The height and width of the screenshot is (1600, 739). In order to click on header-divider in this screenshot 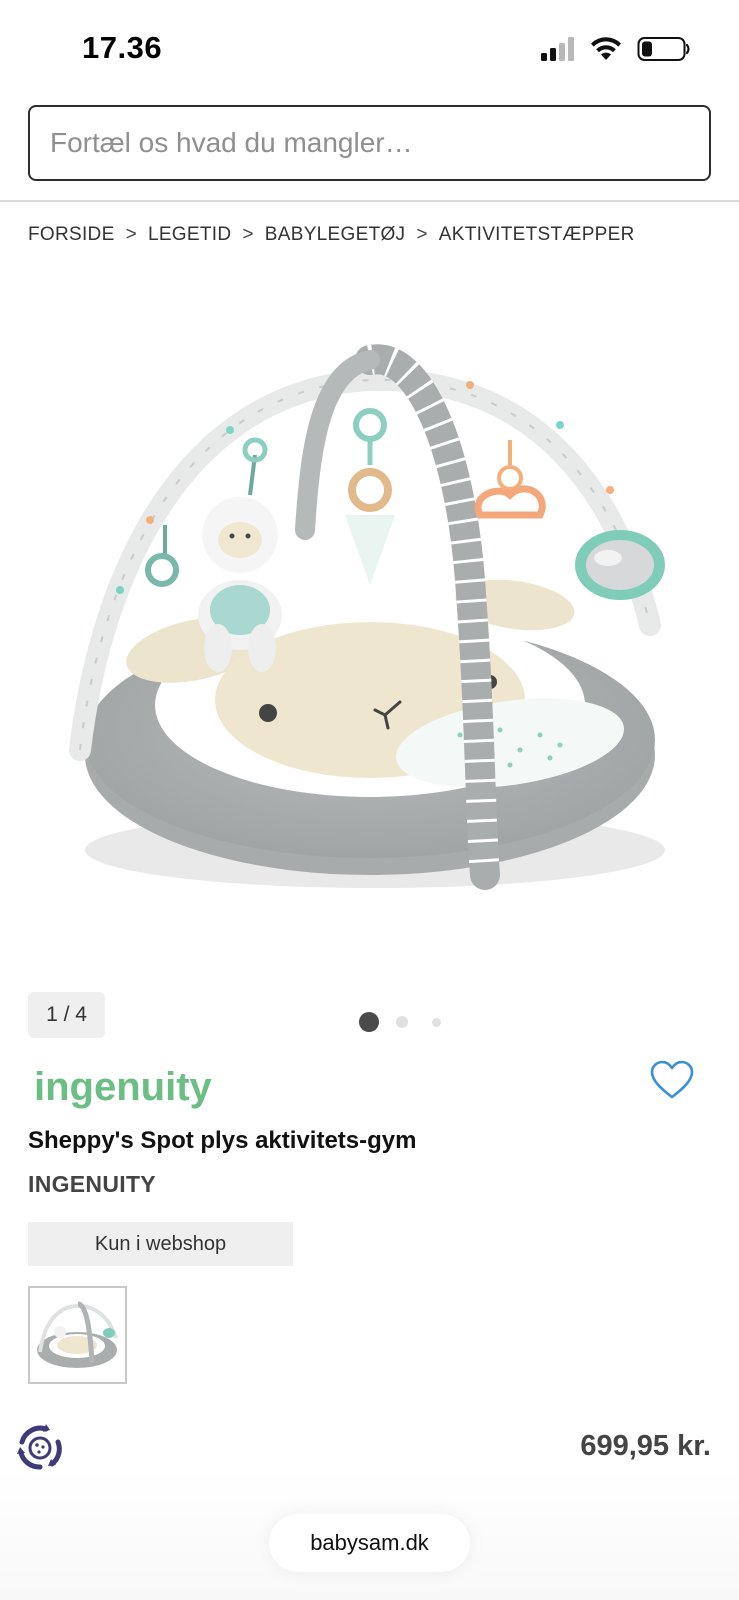, I will do `click(369, 201)`.